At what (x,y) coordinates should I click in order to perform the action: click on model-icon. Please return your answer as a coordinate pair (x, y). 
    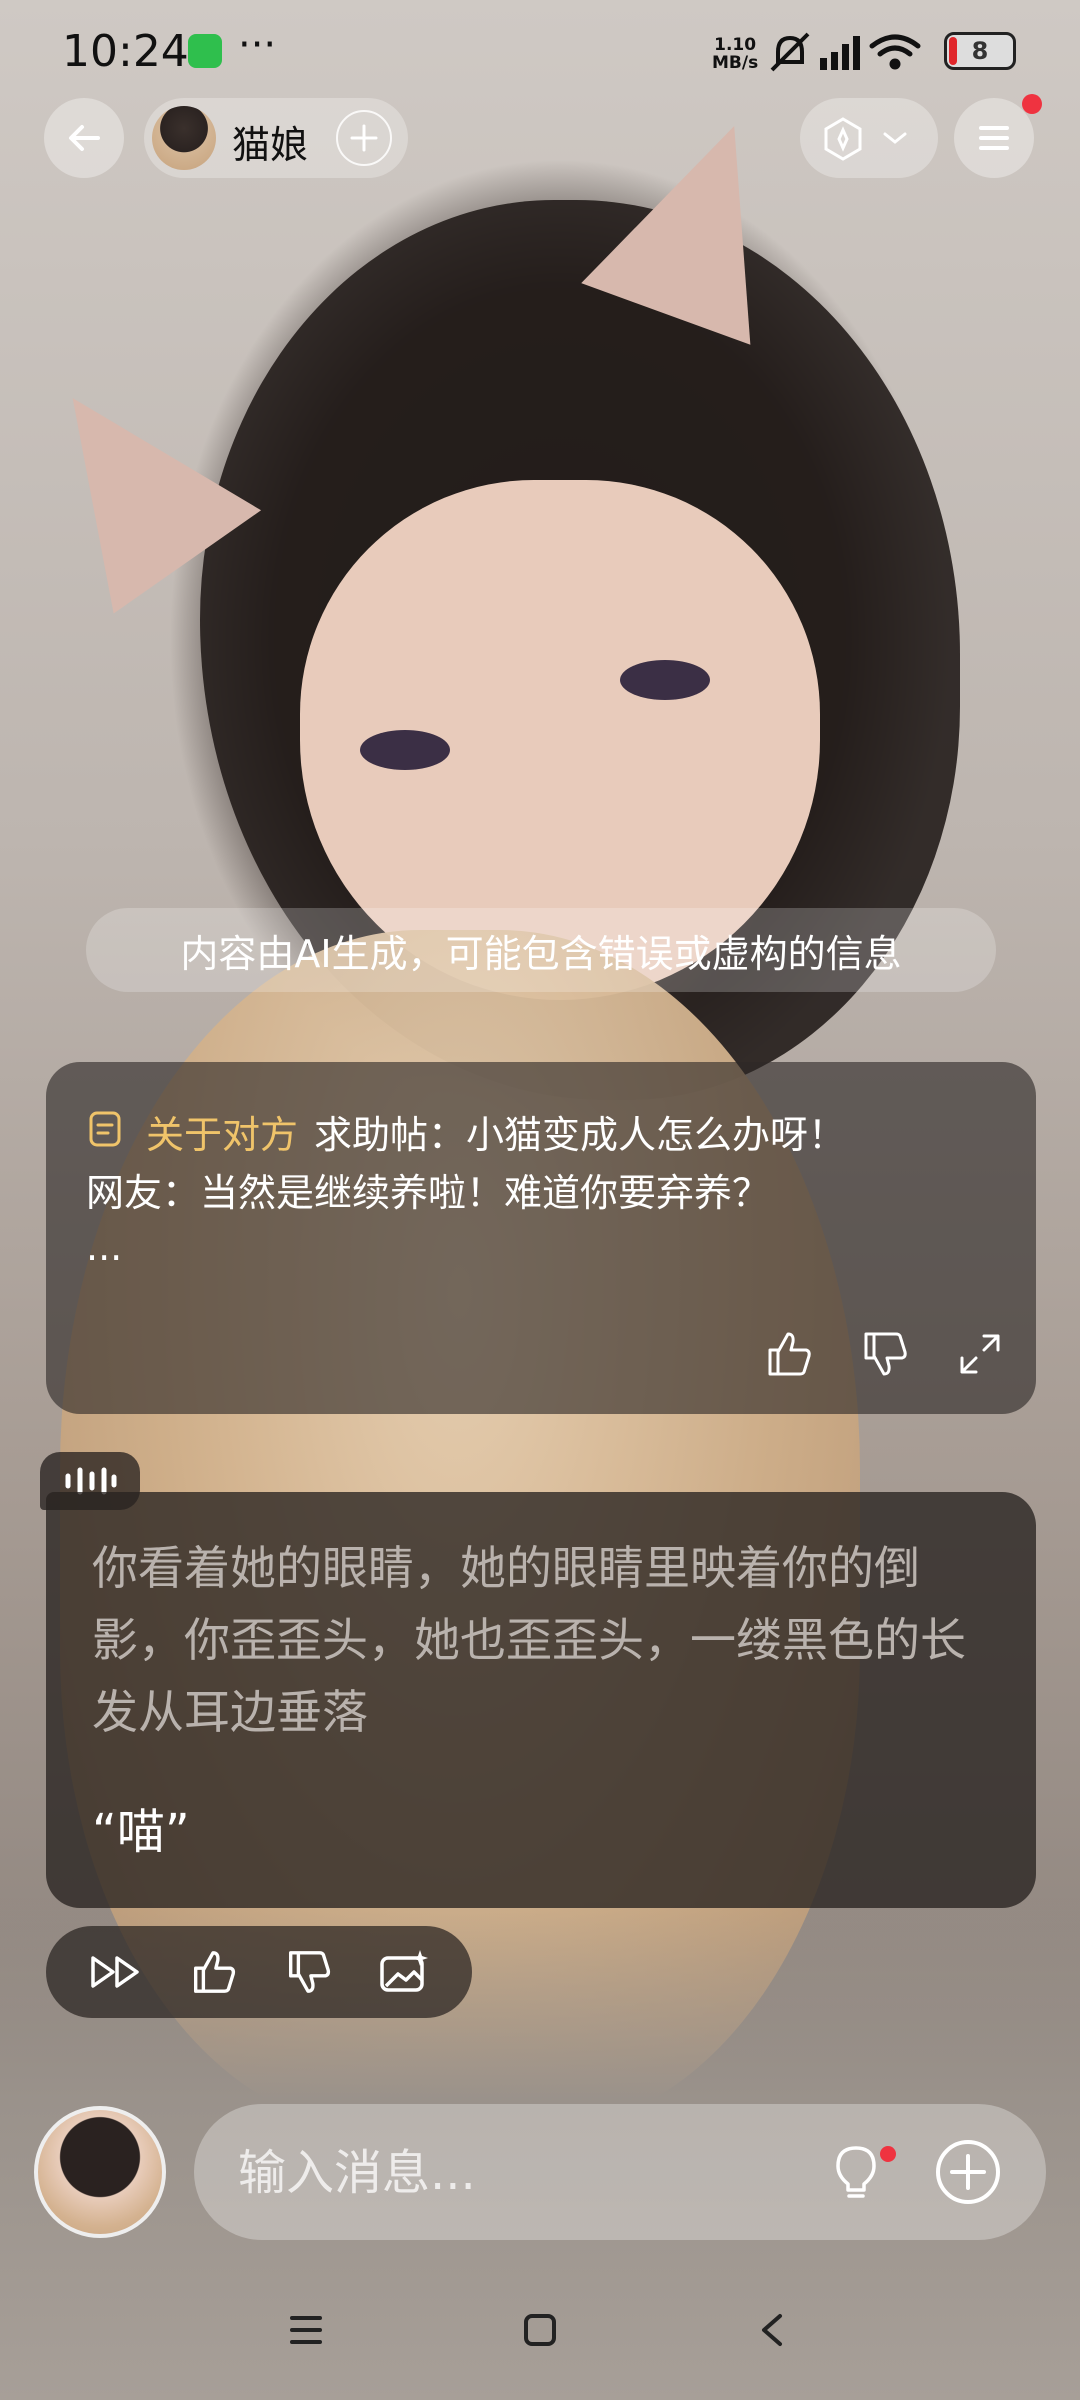
    Looking at the image, I should click on (843, 139).